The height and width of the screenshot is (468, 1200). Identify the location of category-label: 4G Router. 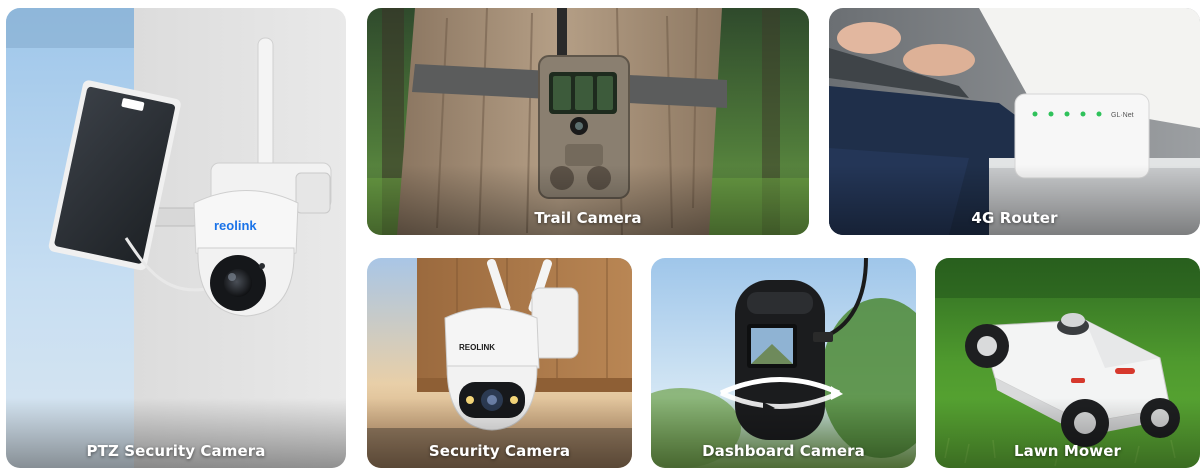
(1014, 218).